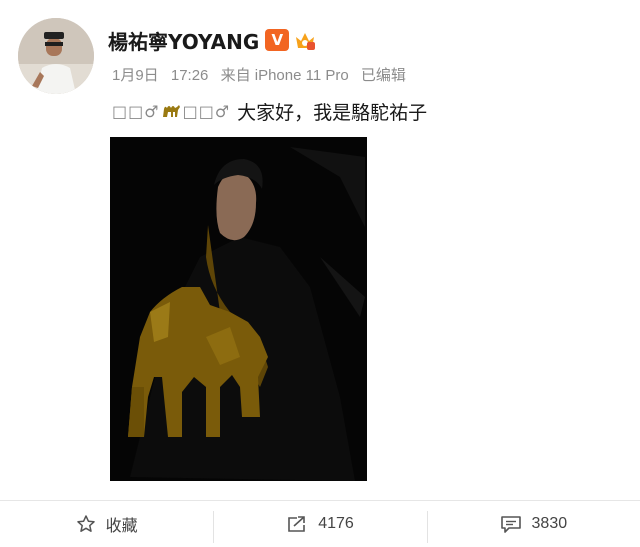 This screenshot has width=640, height=547. Describe the element at coordinates (171, 111) in the screenshot. I see `camel-icon` at that location.